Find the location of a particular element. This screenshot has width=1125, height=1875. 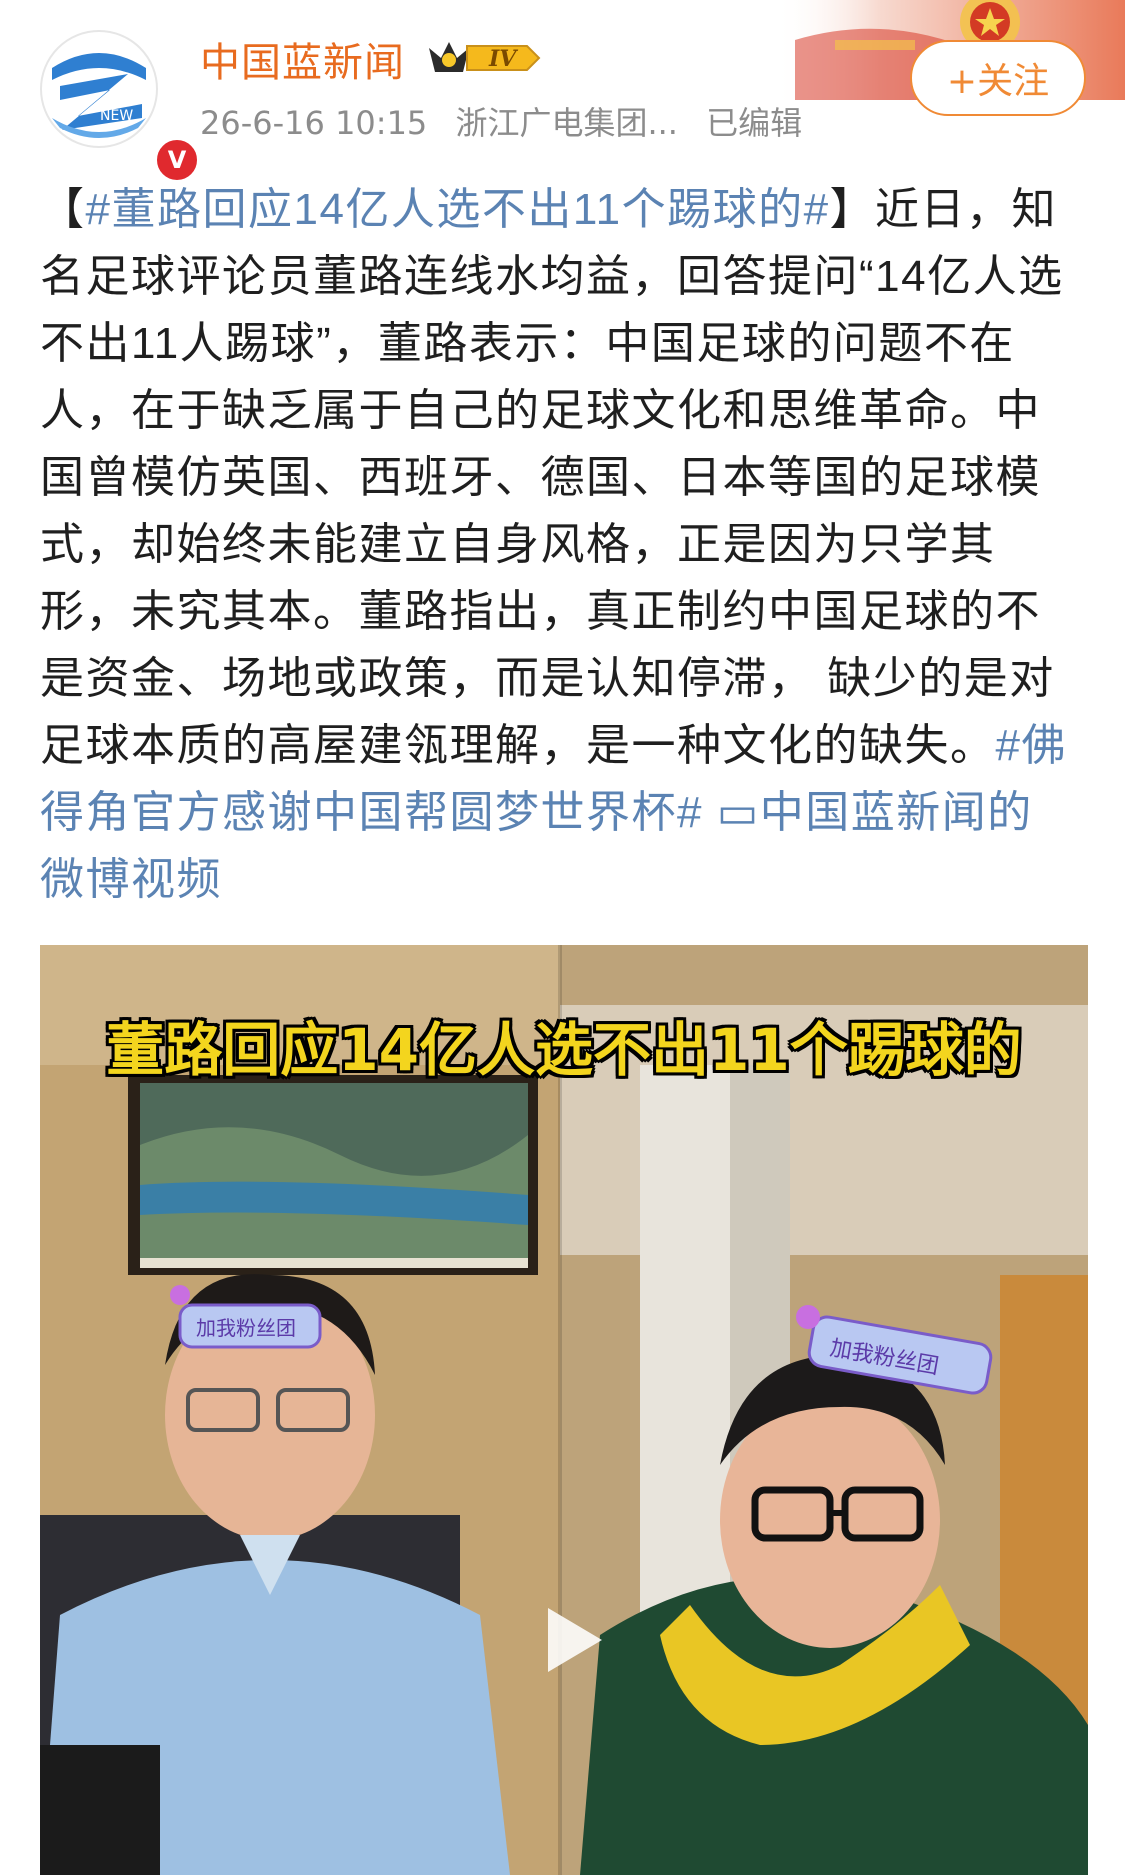

post-text is located at coordinates (710, 812).